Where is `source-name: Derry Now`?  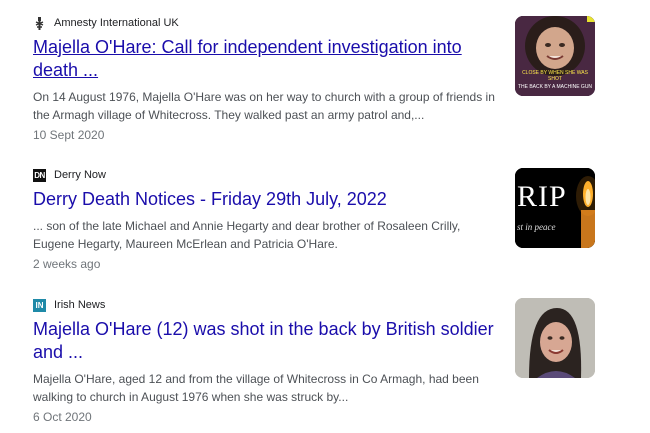 source-name: Derry Now is located at coordinates (80, 175).